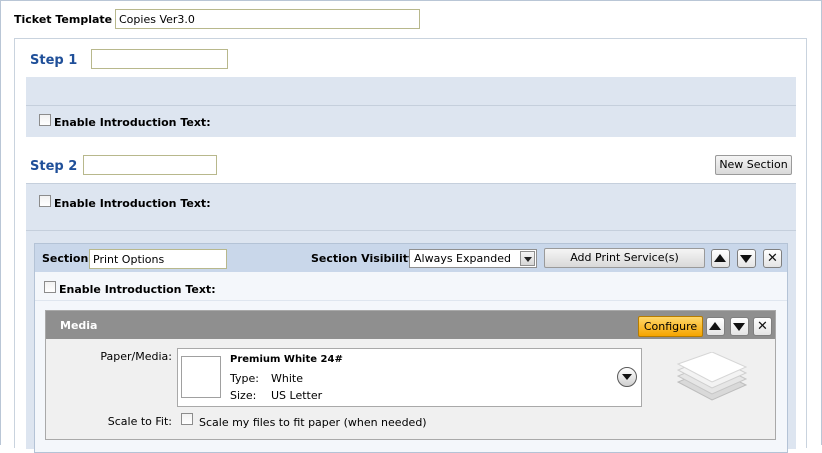 The image size is (822, 453). I want to click on section-remove-button: ✕, so click(772, 258).